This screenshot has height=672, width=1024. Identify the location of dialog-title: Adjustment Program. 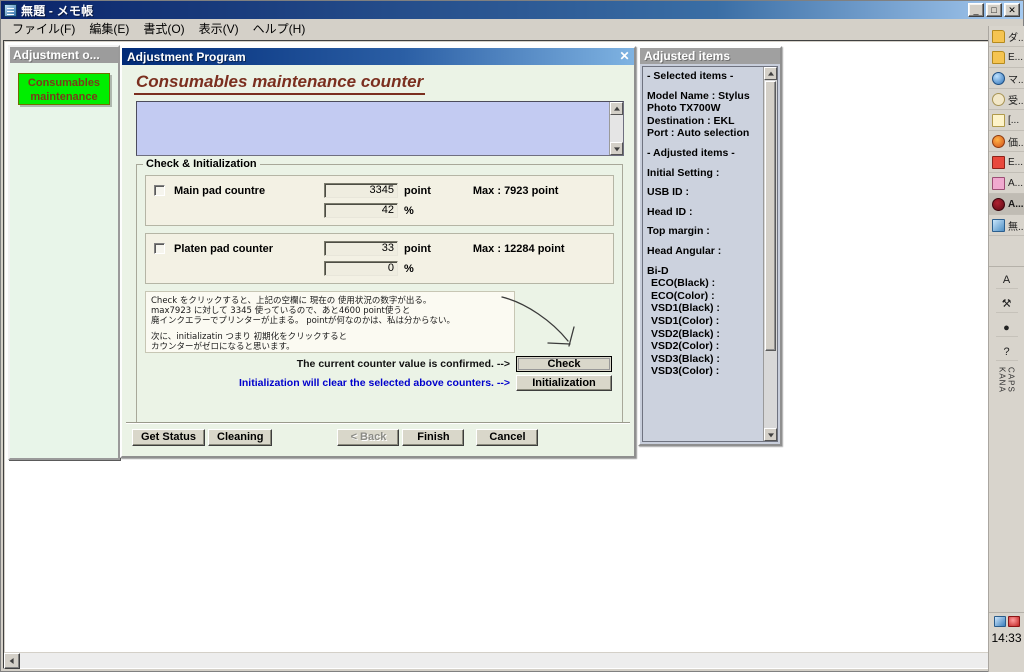
(186, 56).